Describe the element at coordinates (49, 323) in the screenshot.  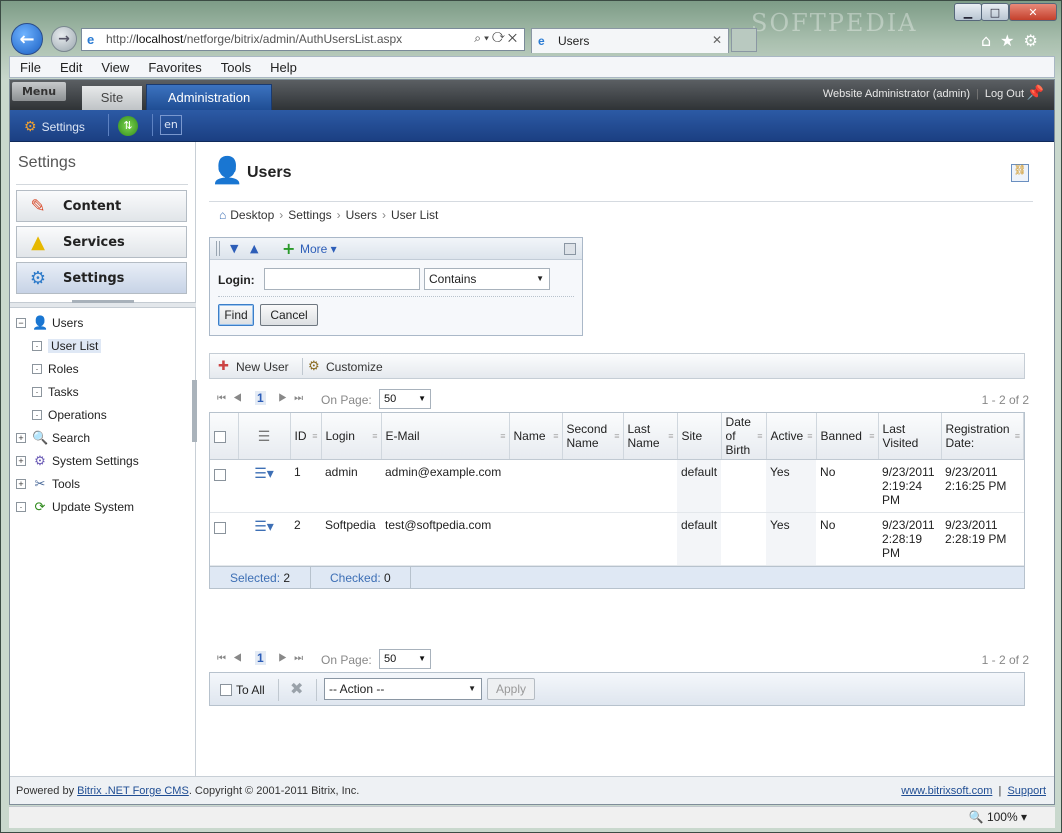
I see `tree-item-users: − 👤 Users` at that location.